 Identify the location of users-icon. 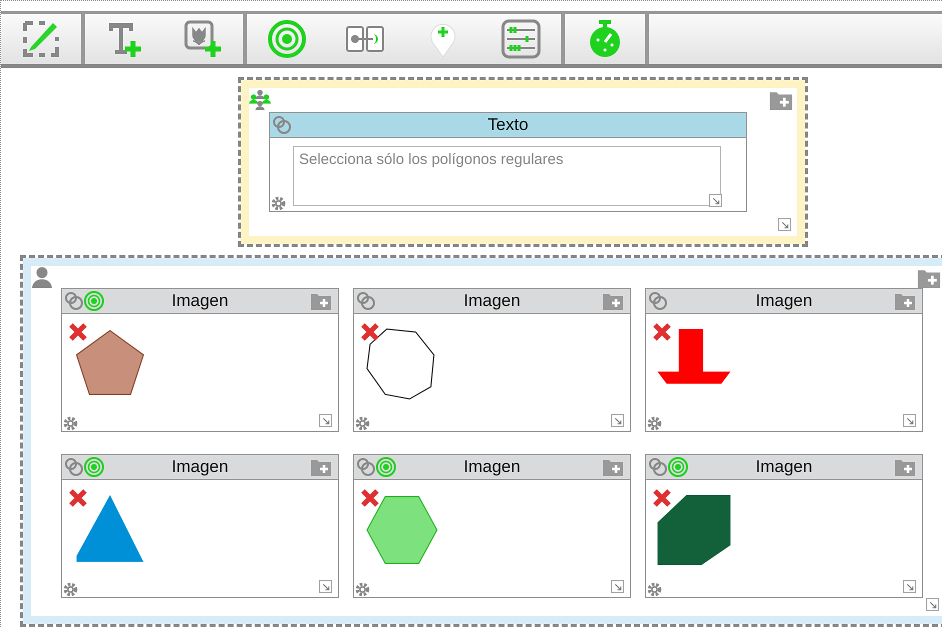
(260, 99).